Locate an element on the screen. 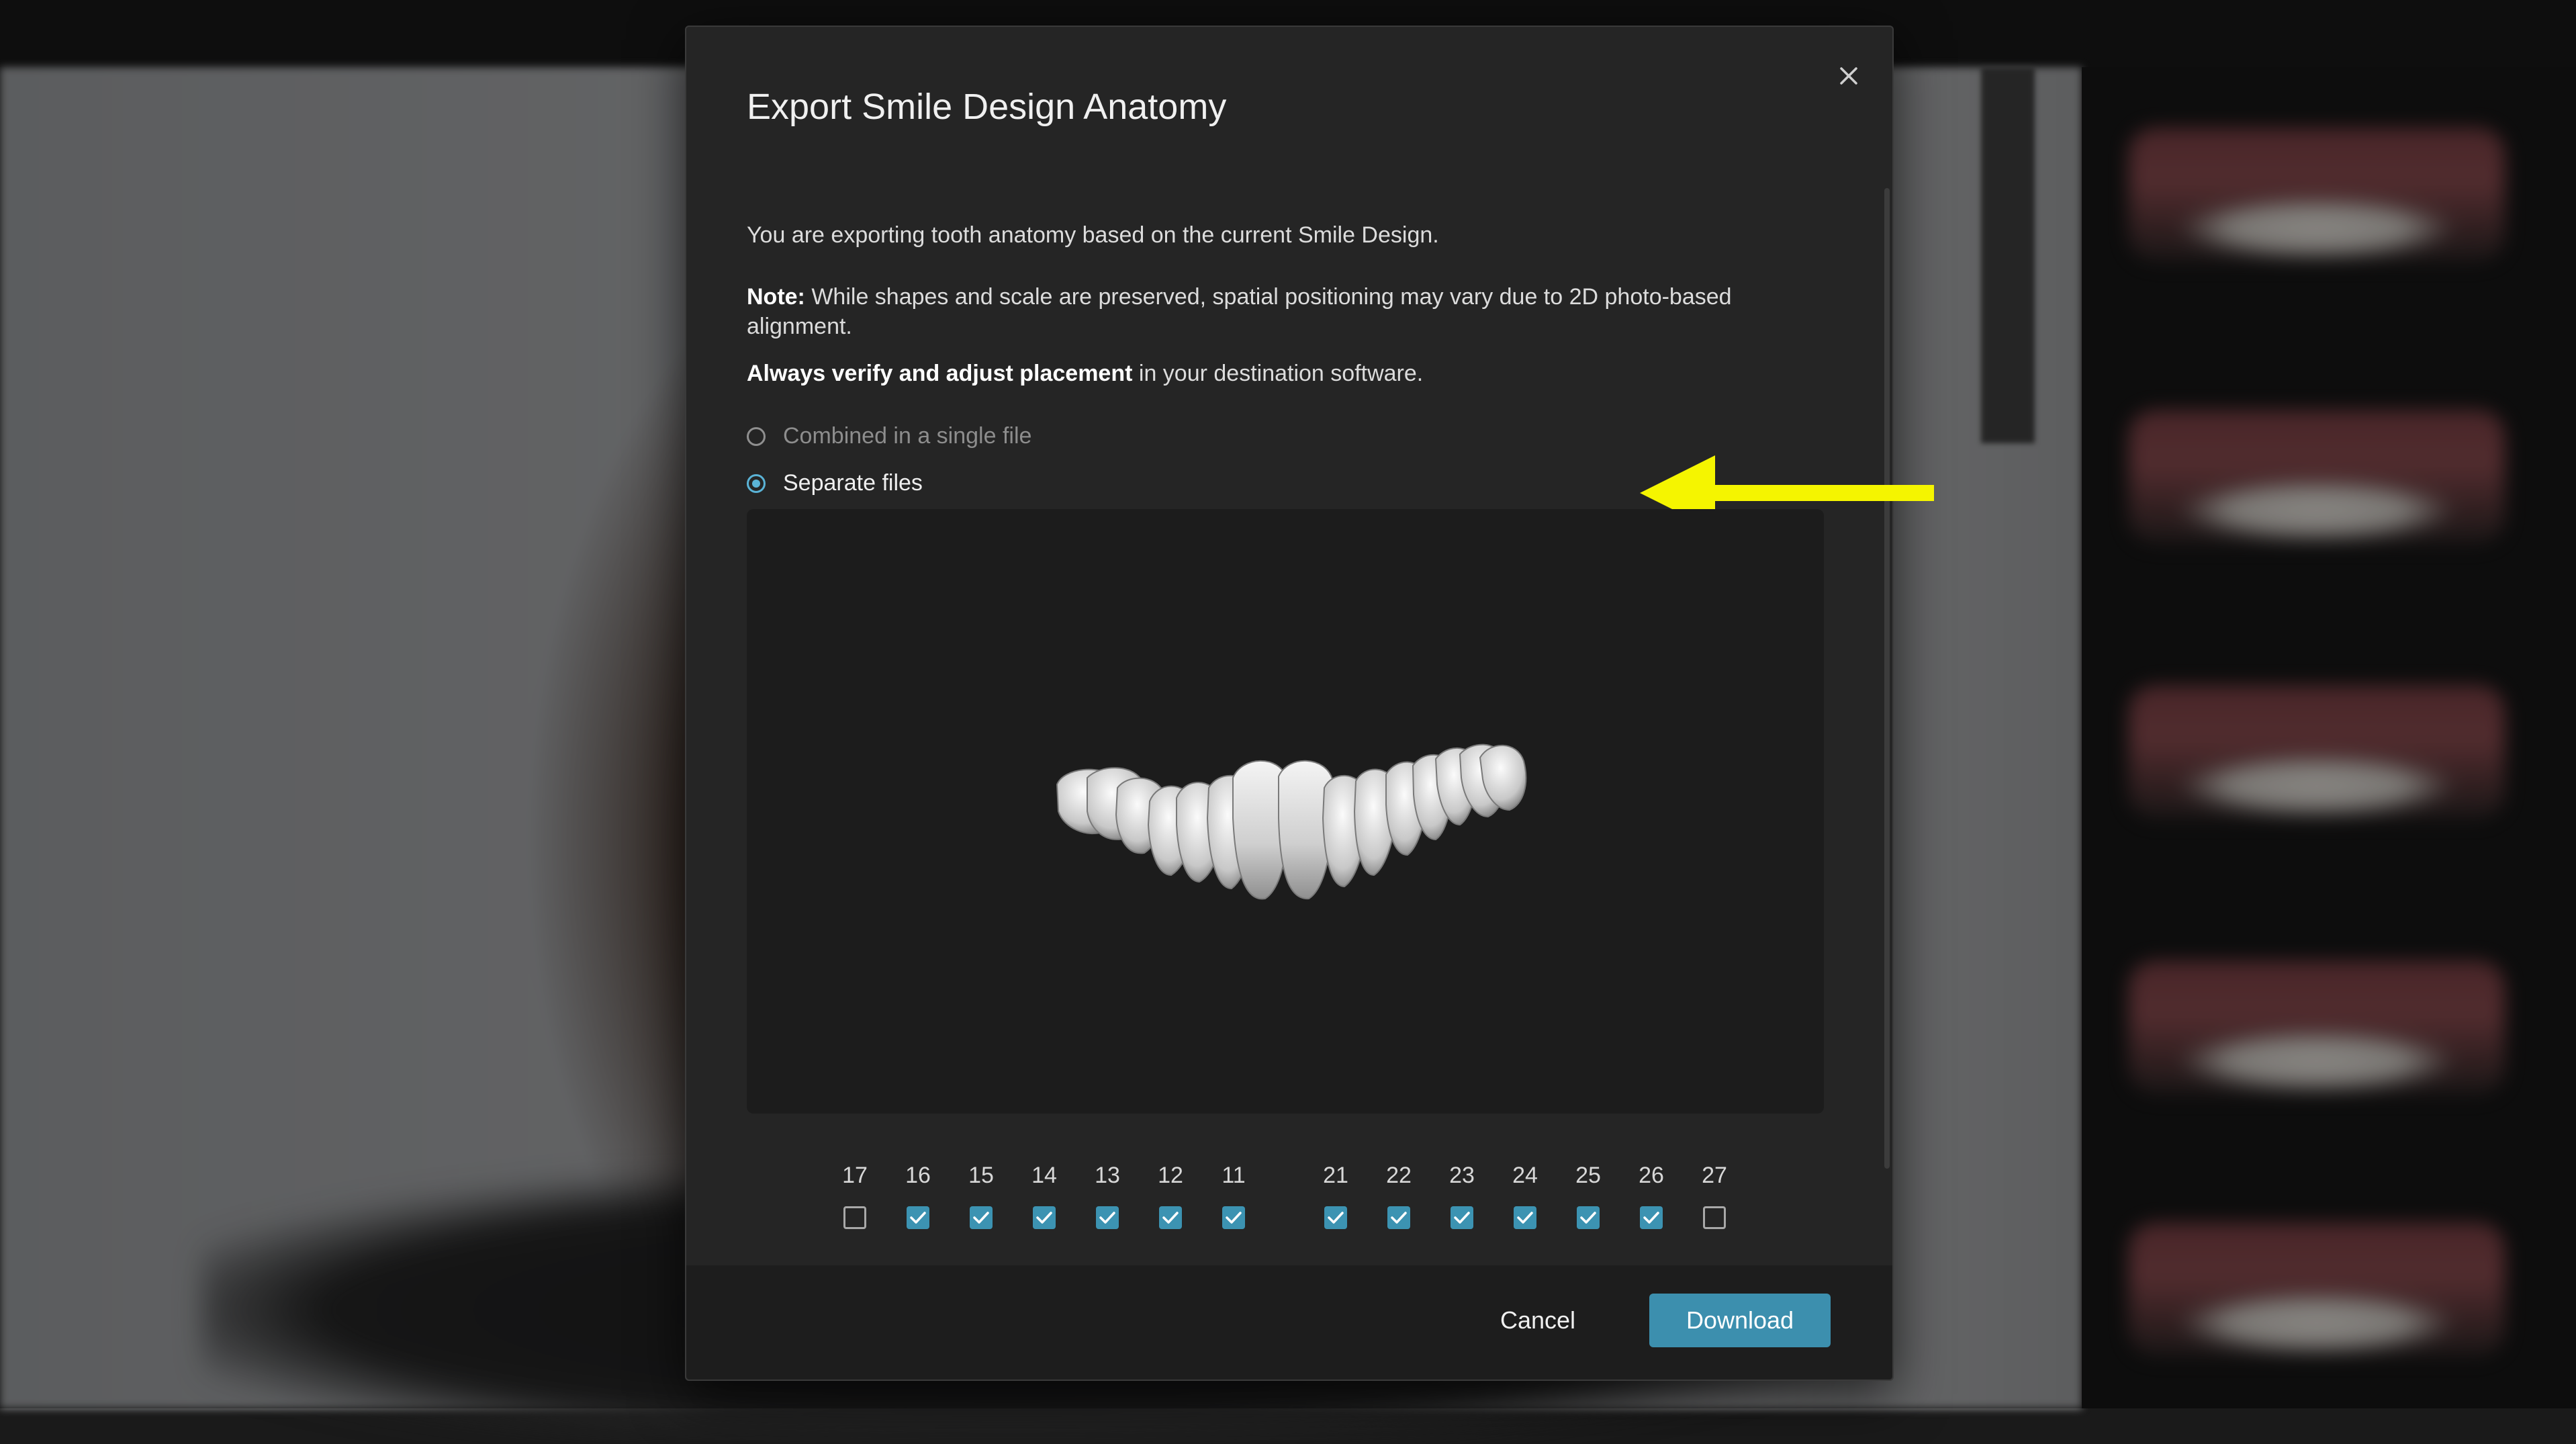  dialog-title: Export Smile Design Anatomy is located at coordinates (987, 107).